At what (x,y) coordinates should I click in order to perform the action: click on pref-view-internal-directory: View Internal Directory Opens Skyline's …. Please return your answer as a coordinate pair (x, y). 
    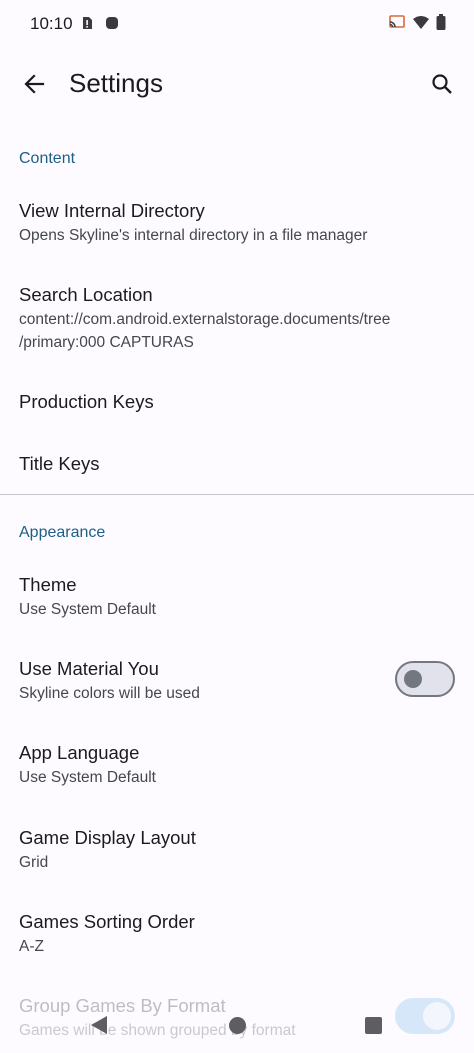
    Looking at the image, I should click on (237, 223).